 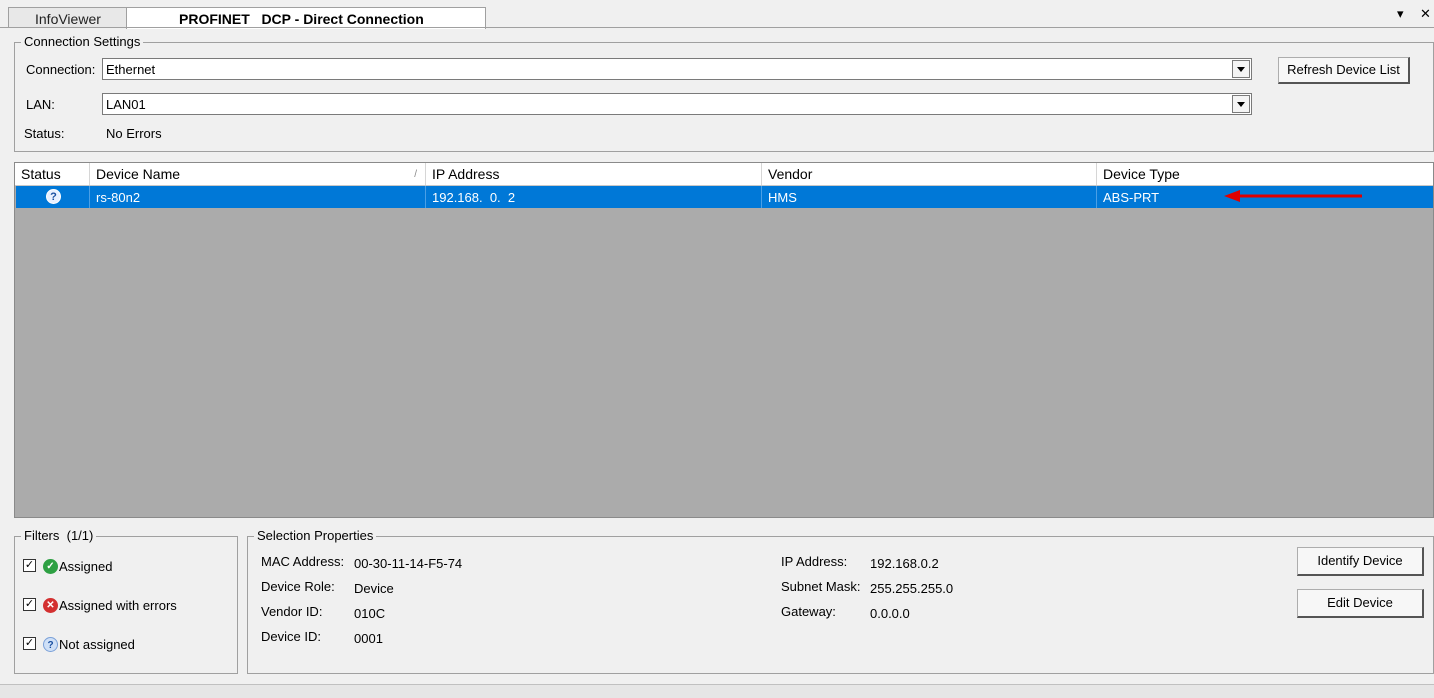 I want to click on filter-assigned-label: Assigned, so click(x=86, y=566).